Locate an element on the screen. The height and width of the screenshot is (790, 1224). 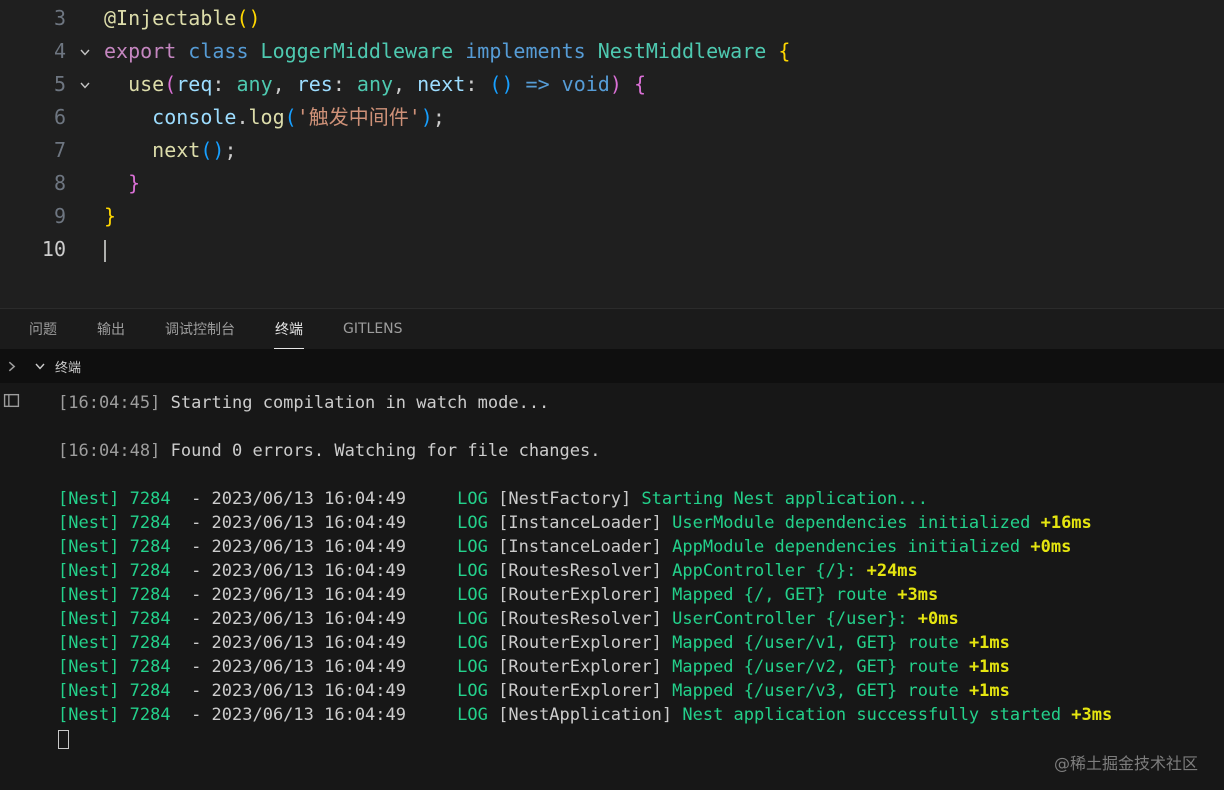
text-segment: ; is located at coordinates (230, 150).